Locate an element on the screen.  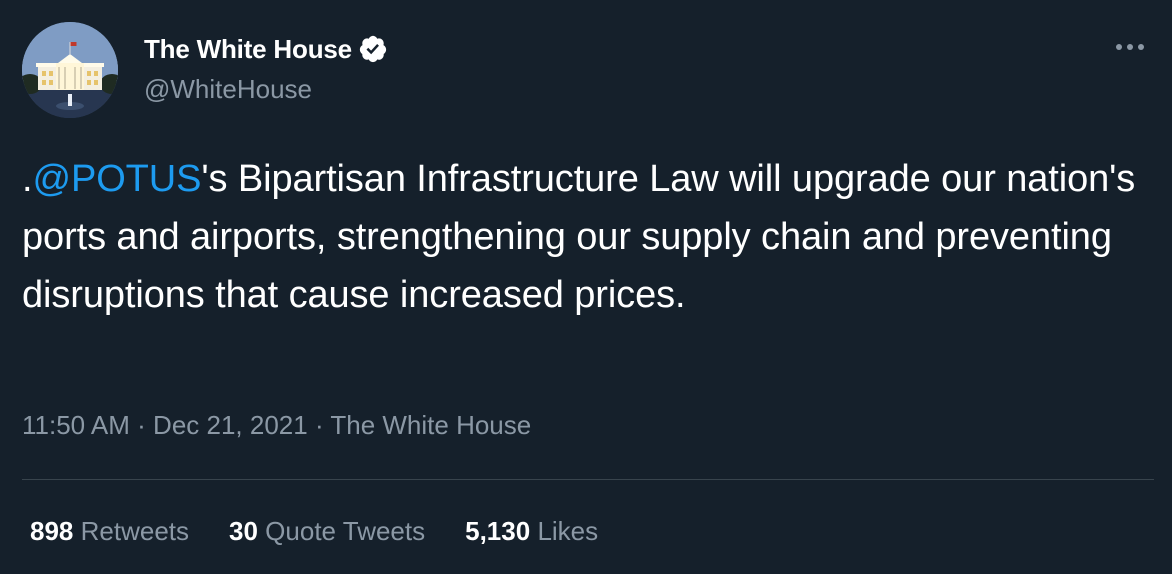
quote-tweets-count: 30 is located at coordinates (243, 531).